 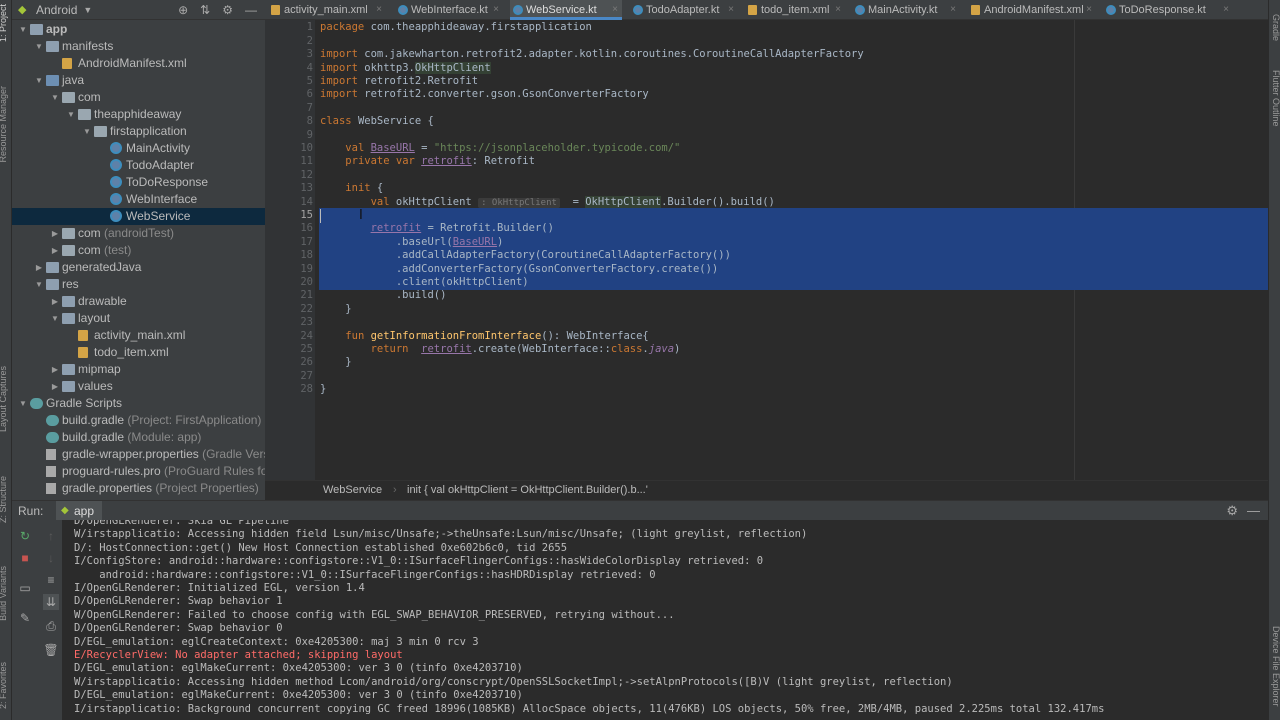 What do you see at coordinates (309, 54) in the screenshot?
I see `line-number: 3` at bounding box center [309, 54].